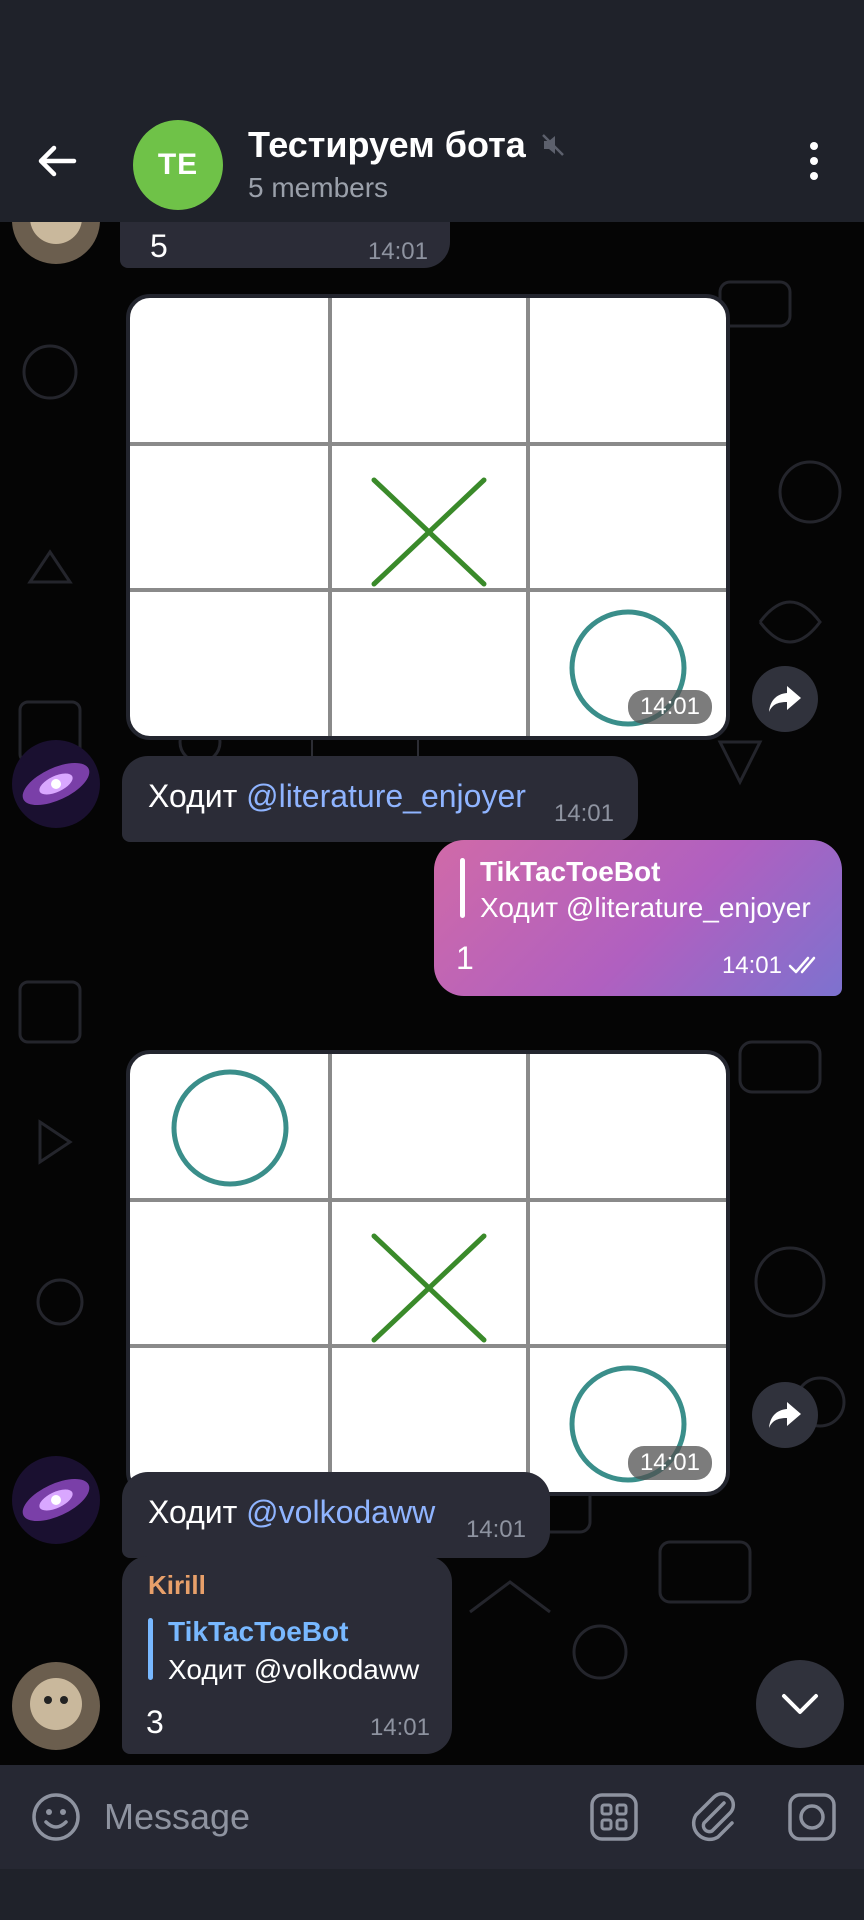  I want to click on message-input, so click(329, 1817).